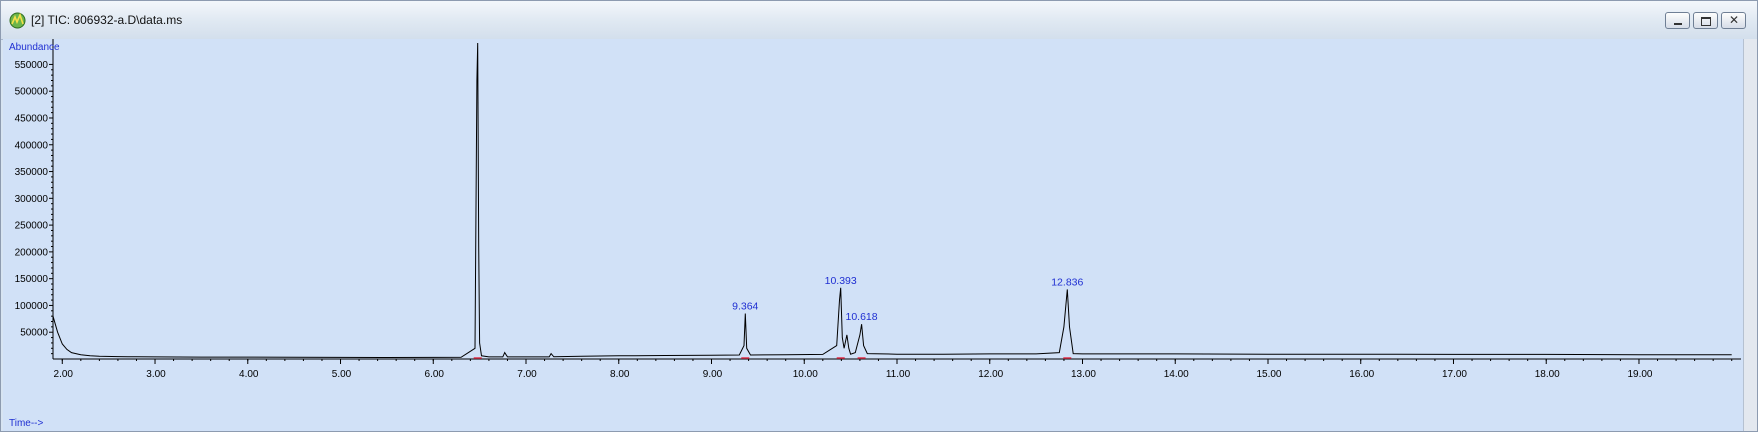 Image resolution: width=1758 pixels, height=436 pixels. I want to click on y-axis-label: Abundance, so click(34, 47).